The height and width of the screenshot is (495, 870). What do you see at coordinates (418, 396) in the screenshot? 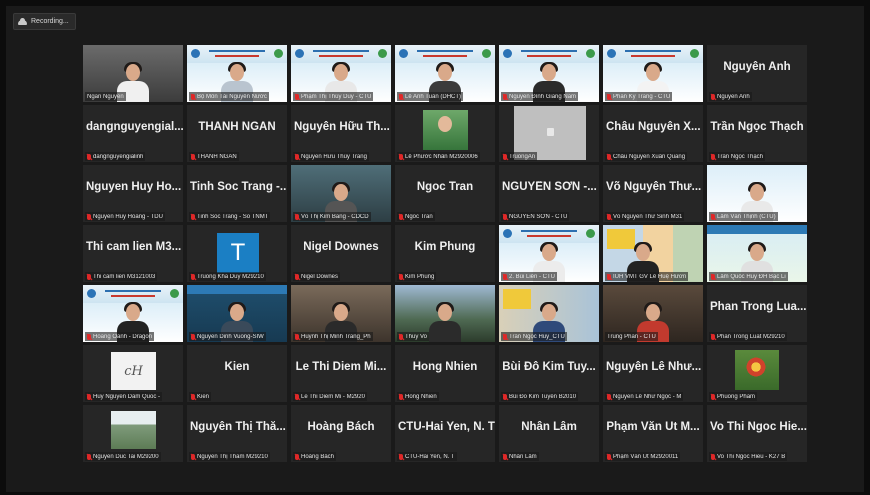
I see `participant-label: Hong Nhien` at bounding box center [418, 396].